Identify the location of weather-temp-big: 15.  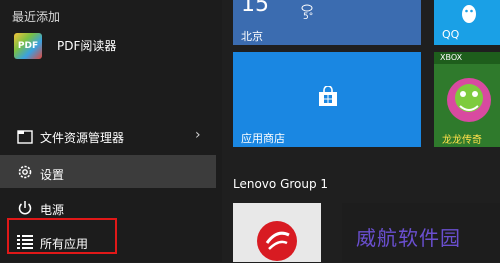
(255, 8).